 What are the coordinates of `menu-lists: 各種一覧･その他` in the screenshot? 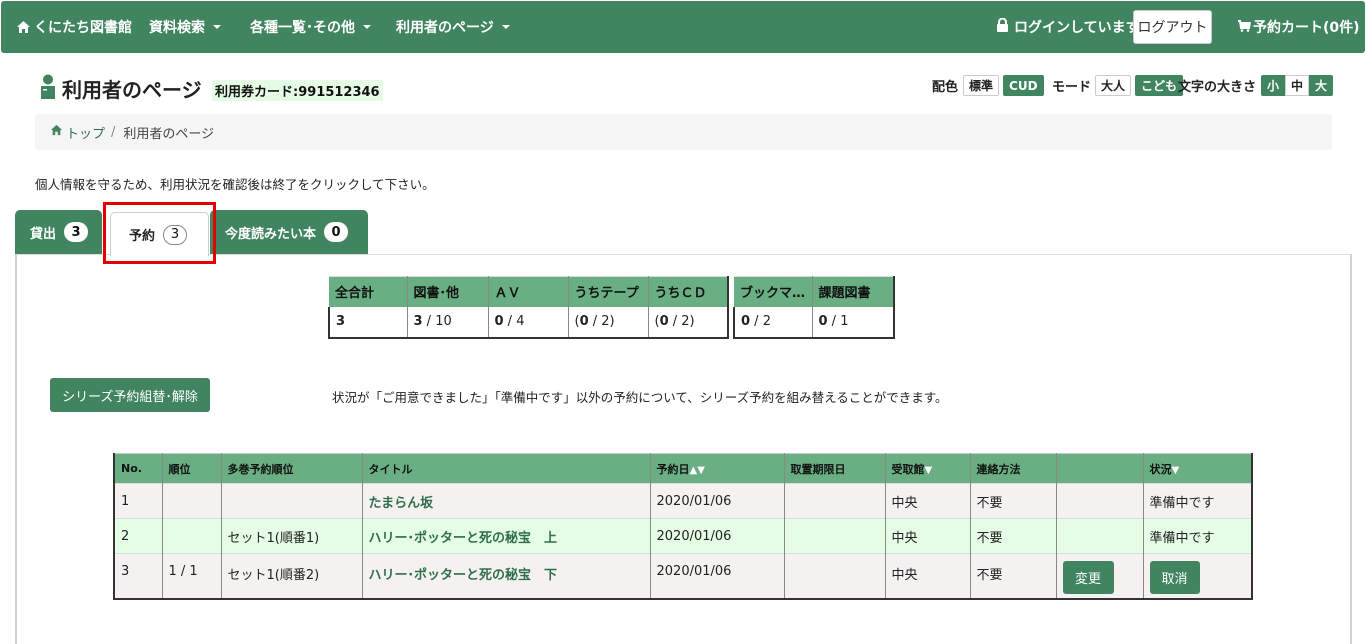 It's located at (310, 27).